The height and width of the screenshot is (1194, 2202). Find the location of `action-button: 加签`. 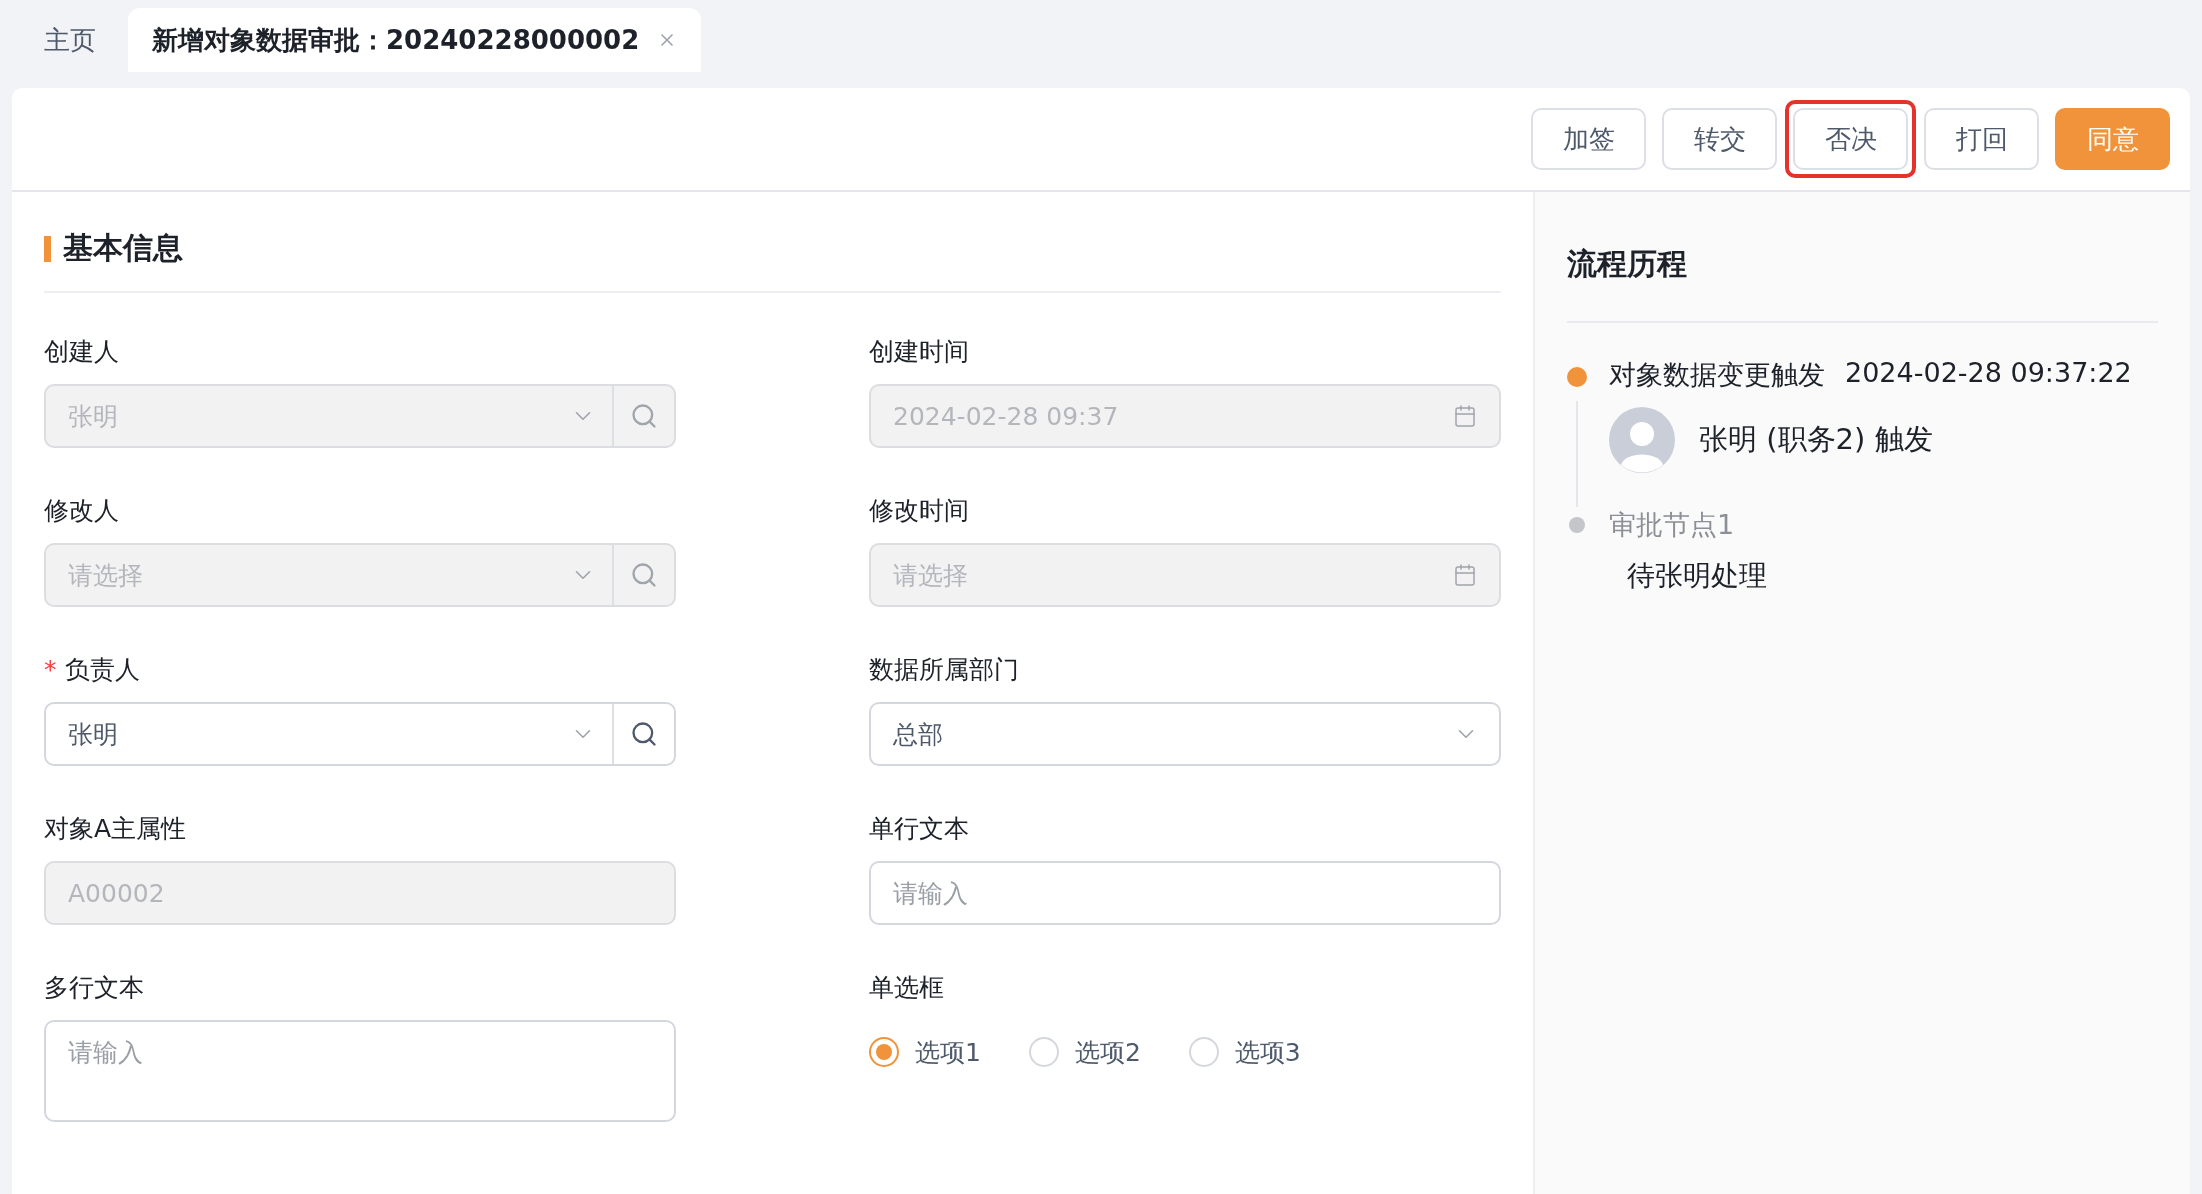

action-button: 加签 is located at coordinates (1588, 139).